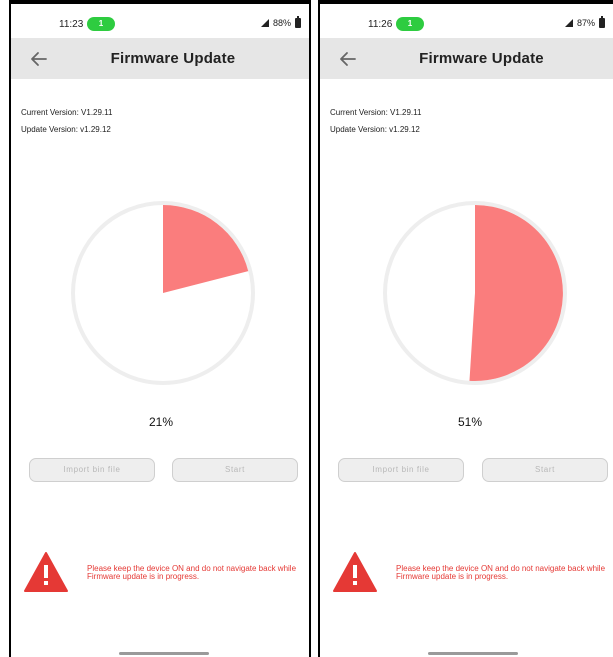  What do you see at coordinates (161, 422) in the screenshot?
I see `progress-percent: 21%` at bounding box center [161, 422].